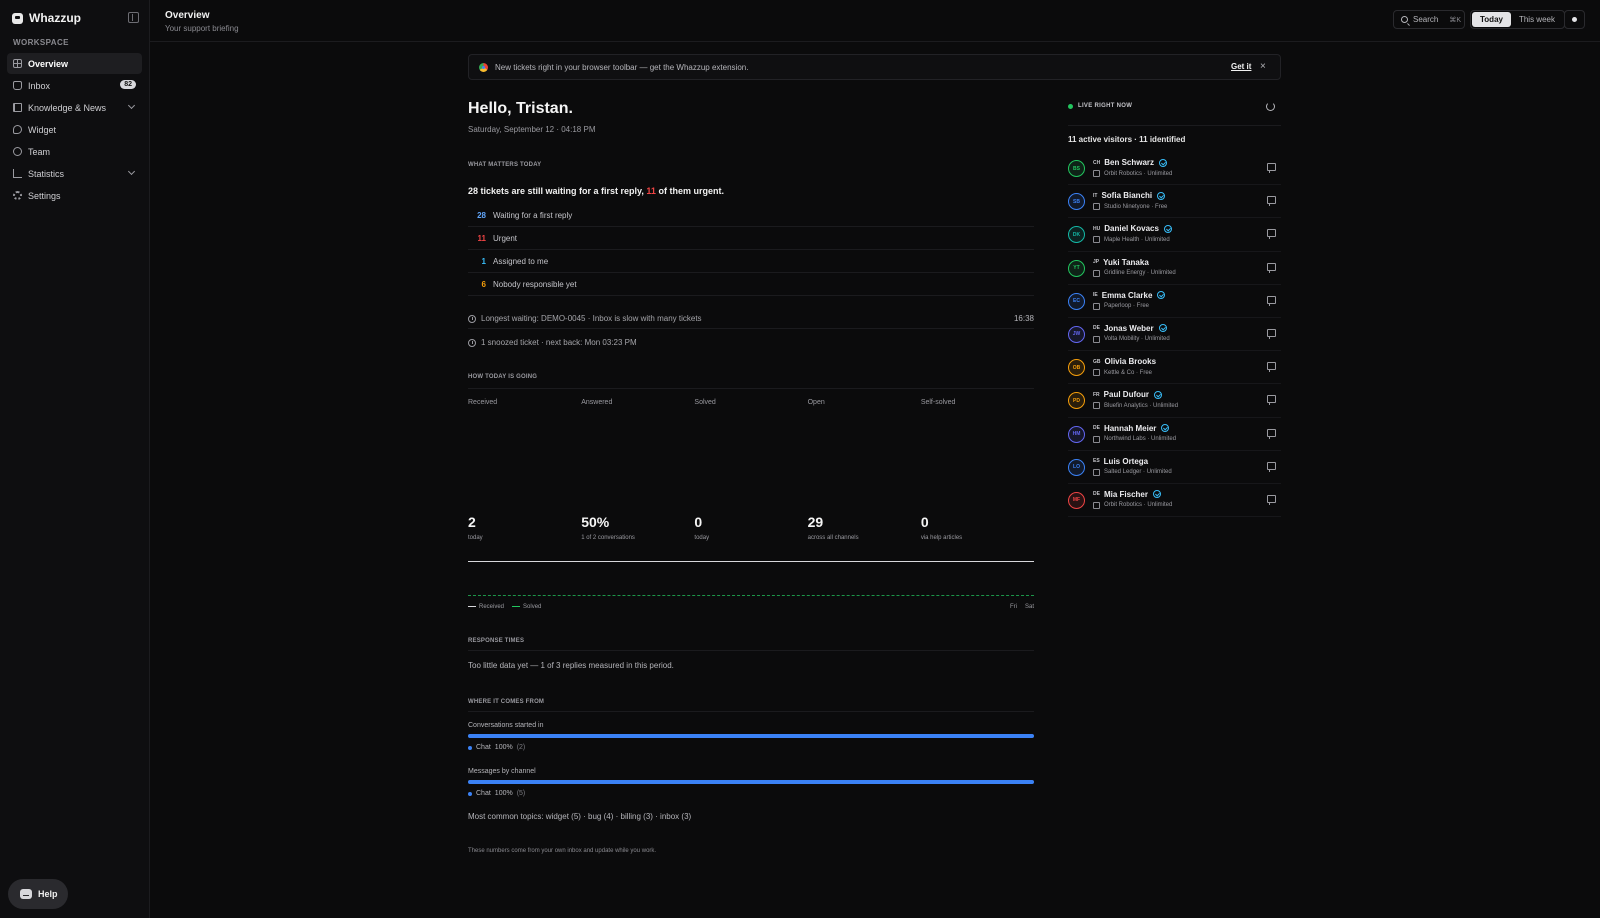 This screenshot has width=1600, height=918. Describe the element at coordinates (1029, 607) in the screenshot. I see `x-tick-label: Sat` at that location.